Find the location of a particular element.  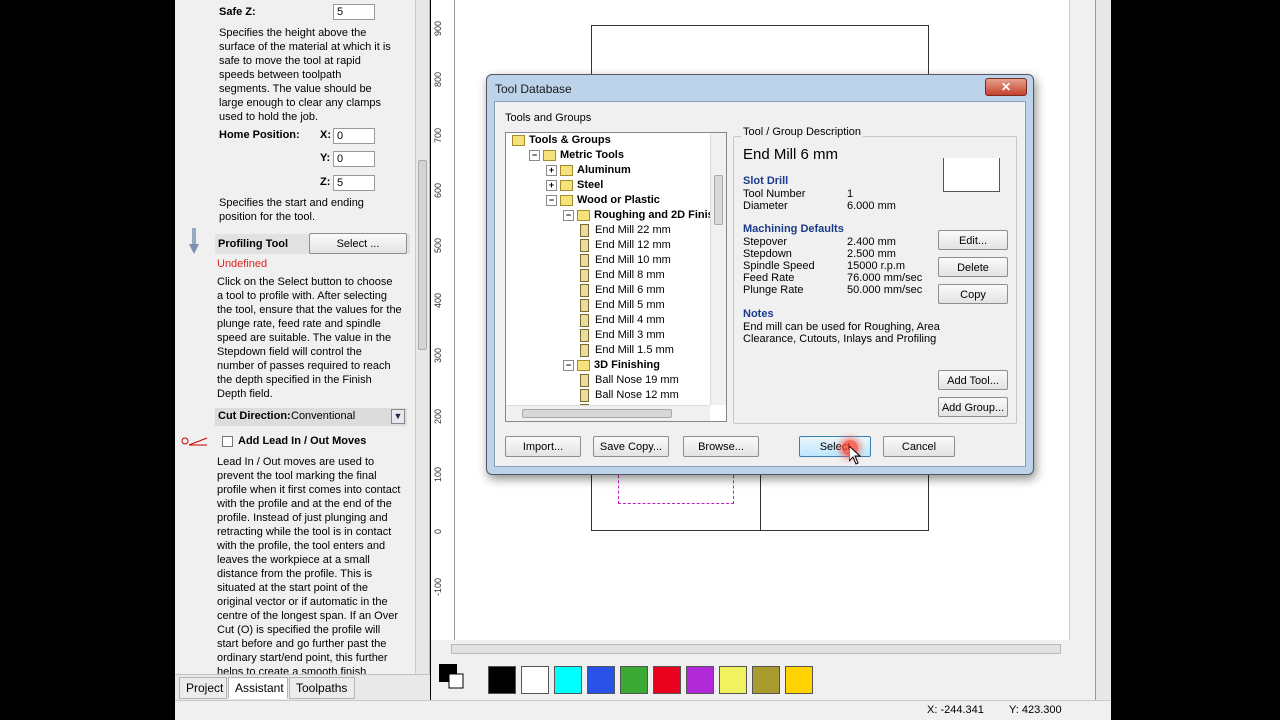

lead-moves-checkbox is located at coordinates (227, 441).